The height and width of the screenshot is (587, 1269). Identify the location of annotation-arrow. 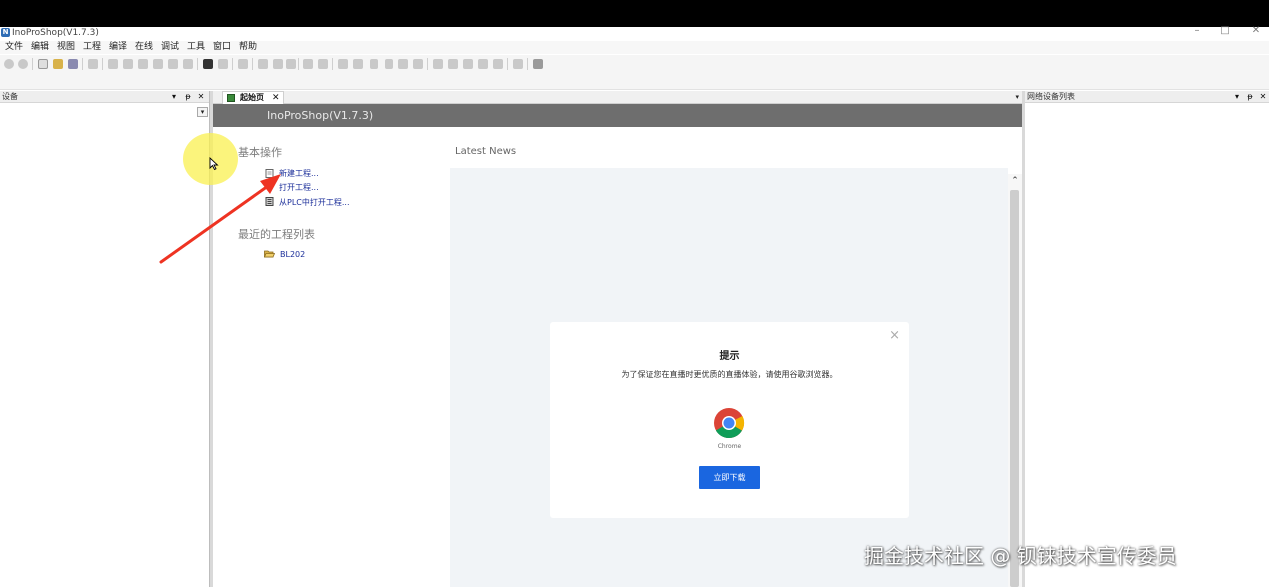
(220, 219).